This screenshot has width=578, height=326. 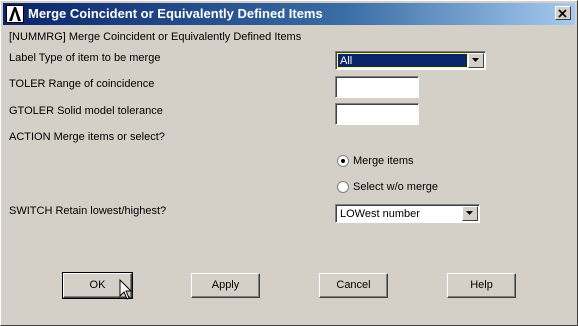 I want to click on switch-value: LOWest number, so click(x=380, y=214).